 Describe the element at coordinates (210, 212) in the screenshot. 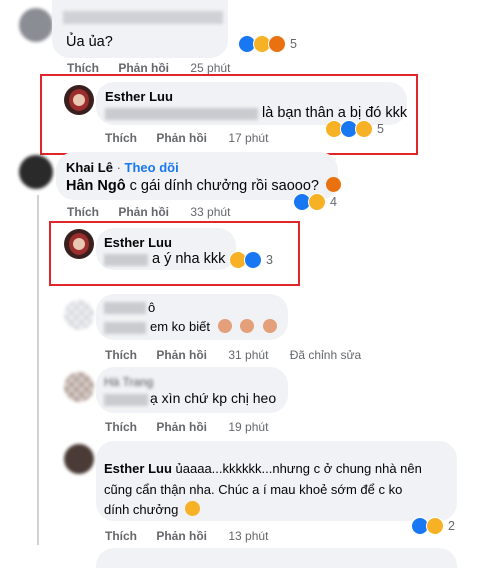

I see `timestamp: 33 phút` at that location.